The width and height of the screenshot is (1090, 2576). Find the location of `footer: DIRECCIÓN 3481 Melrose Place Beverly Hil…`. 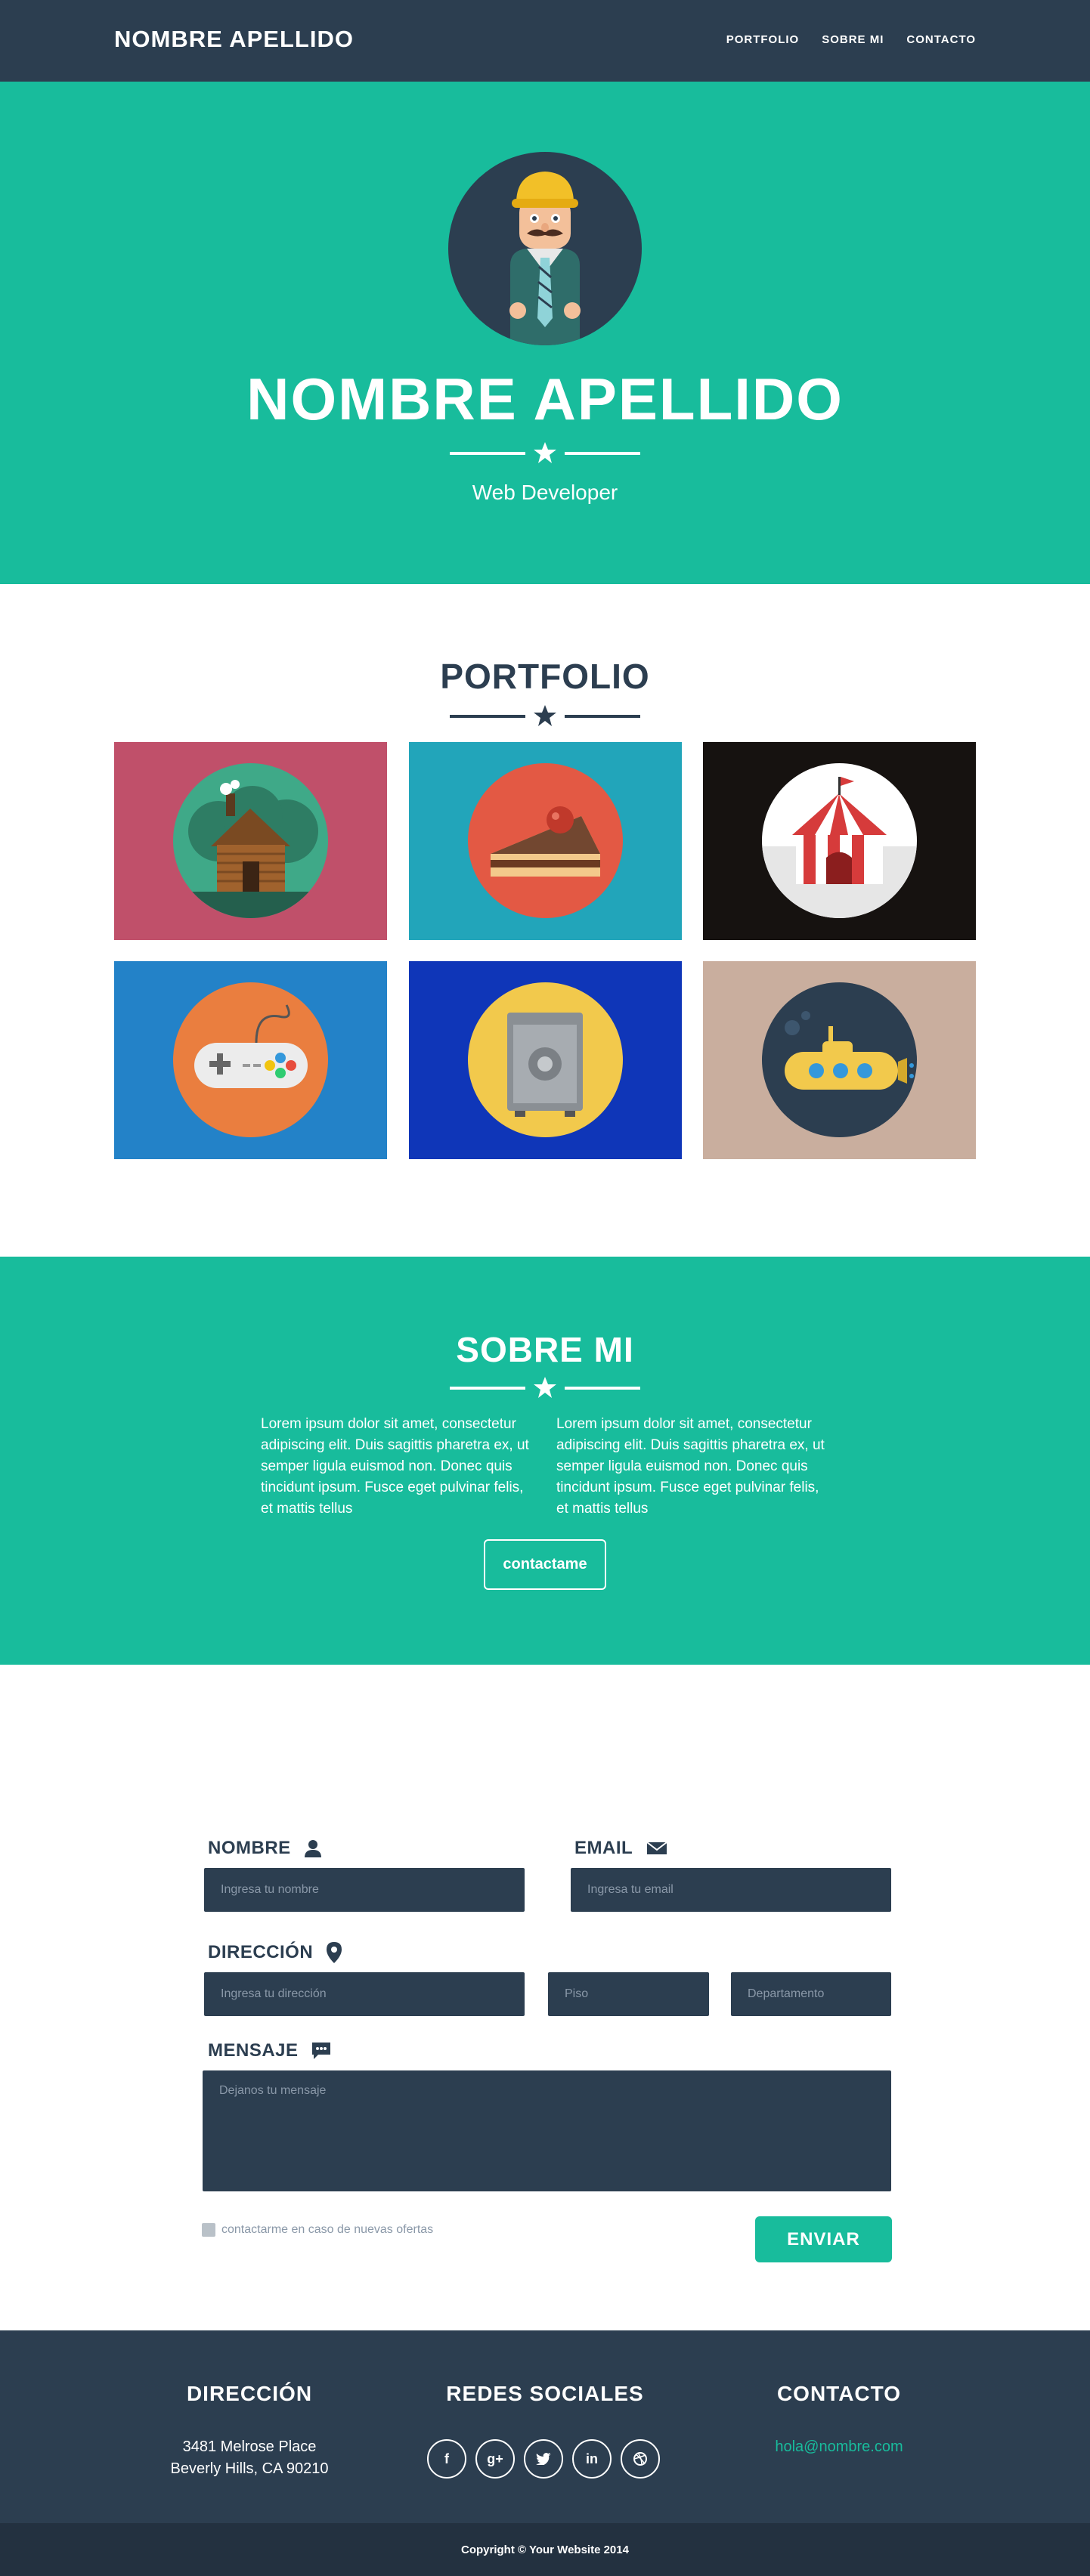

footer: DIRECCIÓN 3481 Melrose Place Beverly Hil… is located at coordinates (545, 2426).